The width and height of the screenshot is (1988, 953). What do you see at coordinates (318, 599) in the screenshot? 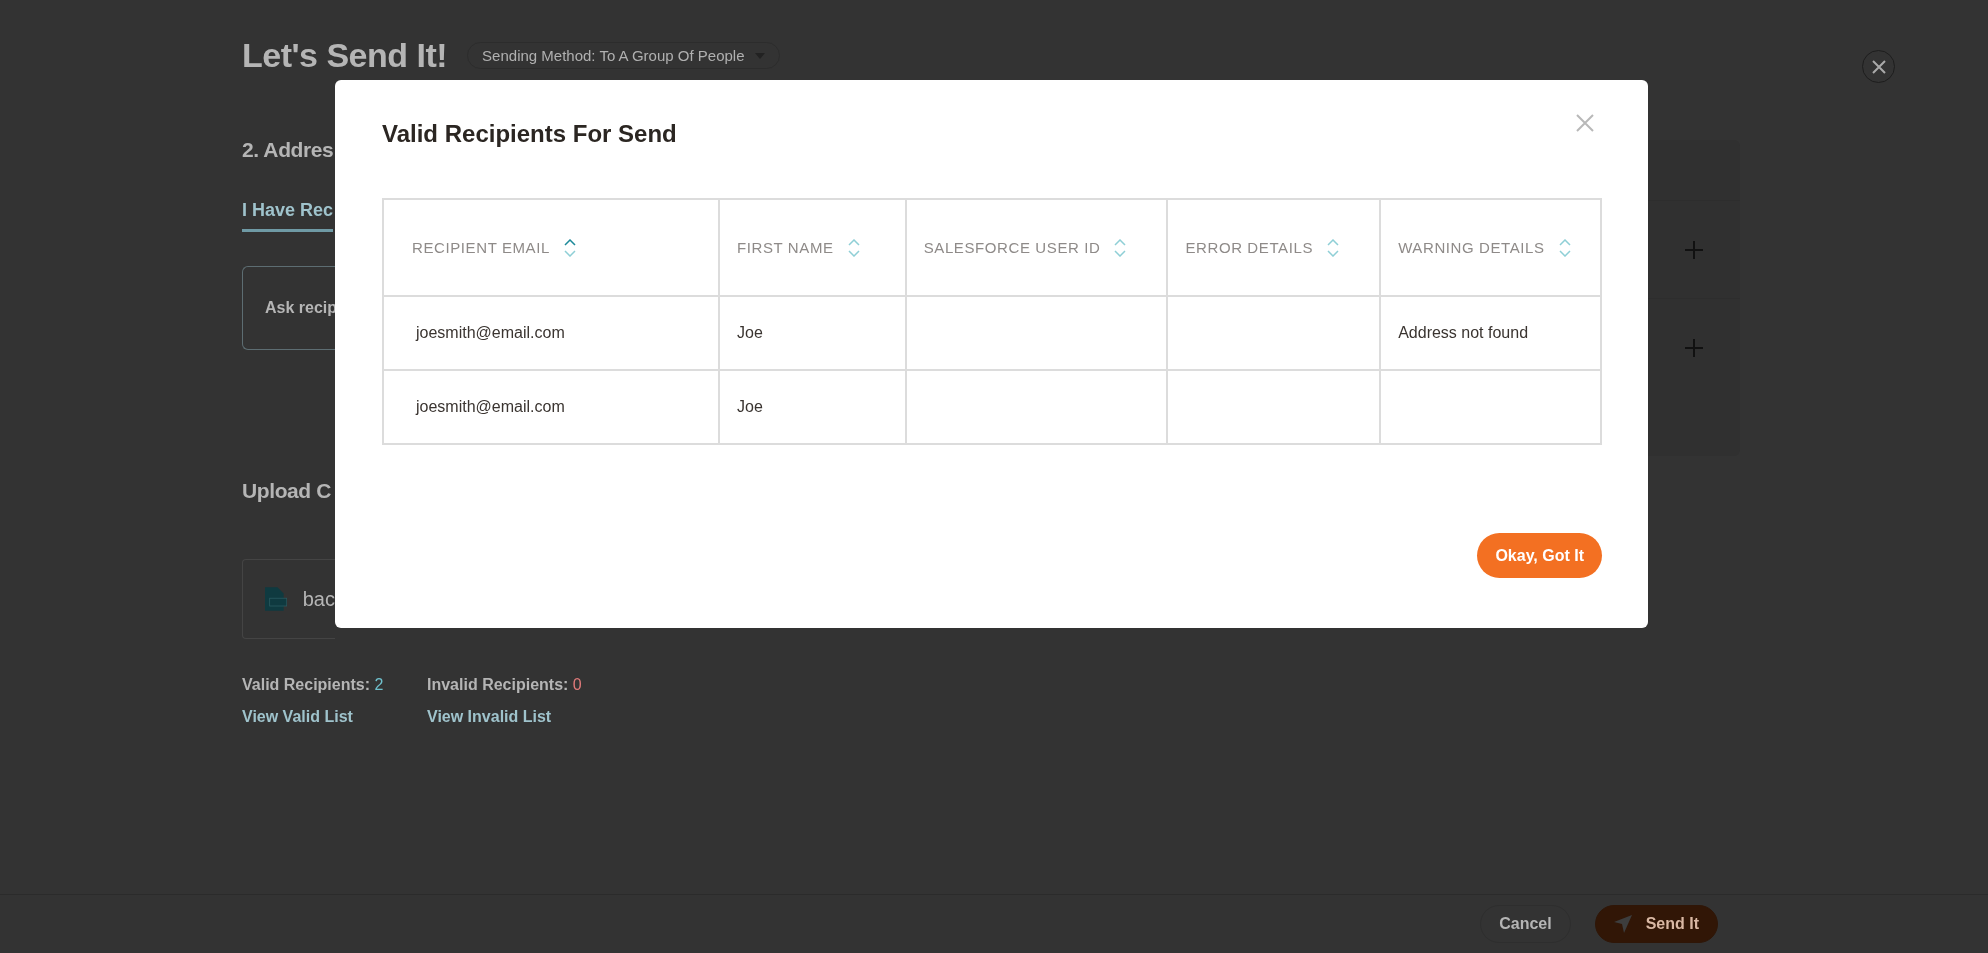
I see `file-name: bac` at bounding box center [318, 599].